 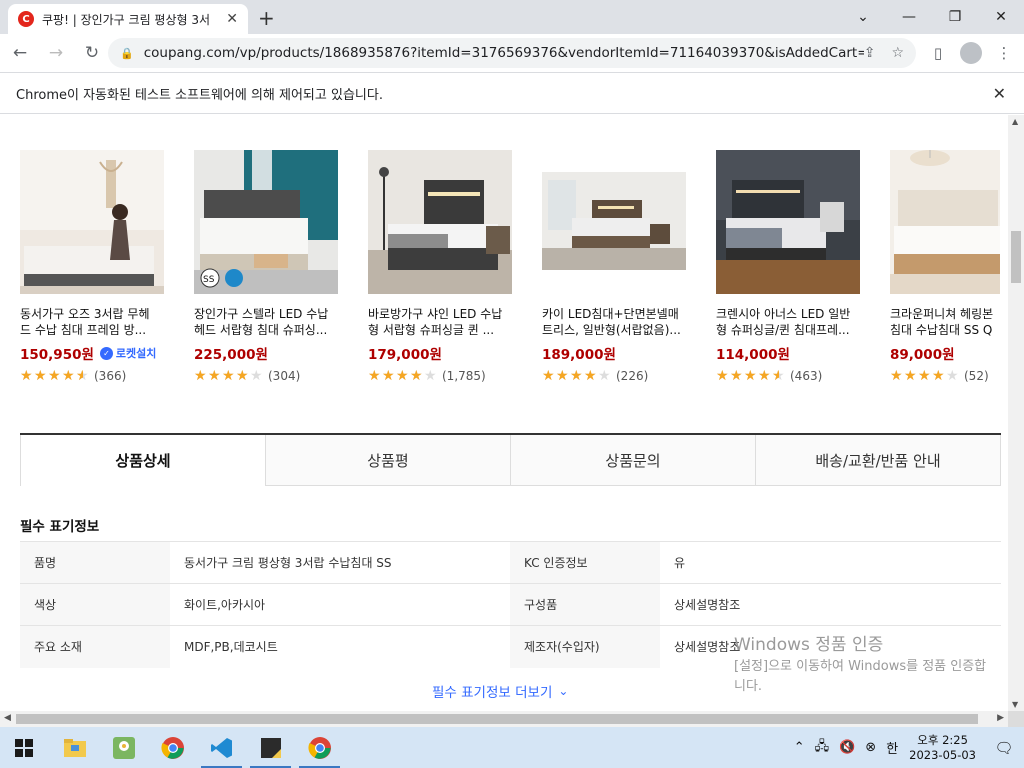 I want to click on taskbar-maps-app, so click(x=123, y=747).